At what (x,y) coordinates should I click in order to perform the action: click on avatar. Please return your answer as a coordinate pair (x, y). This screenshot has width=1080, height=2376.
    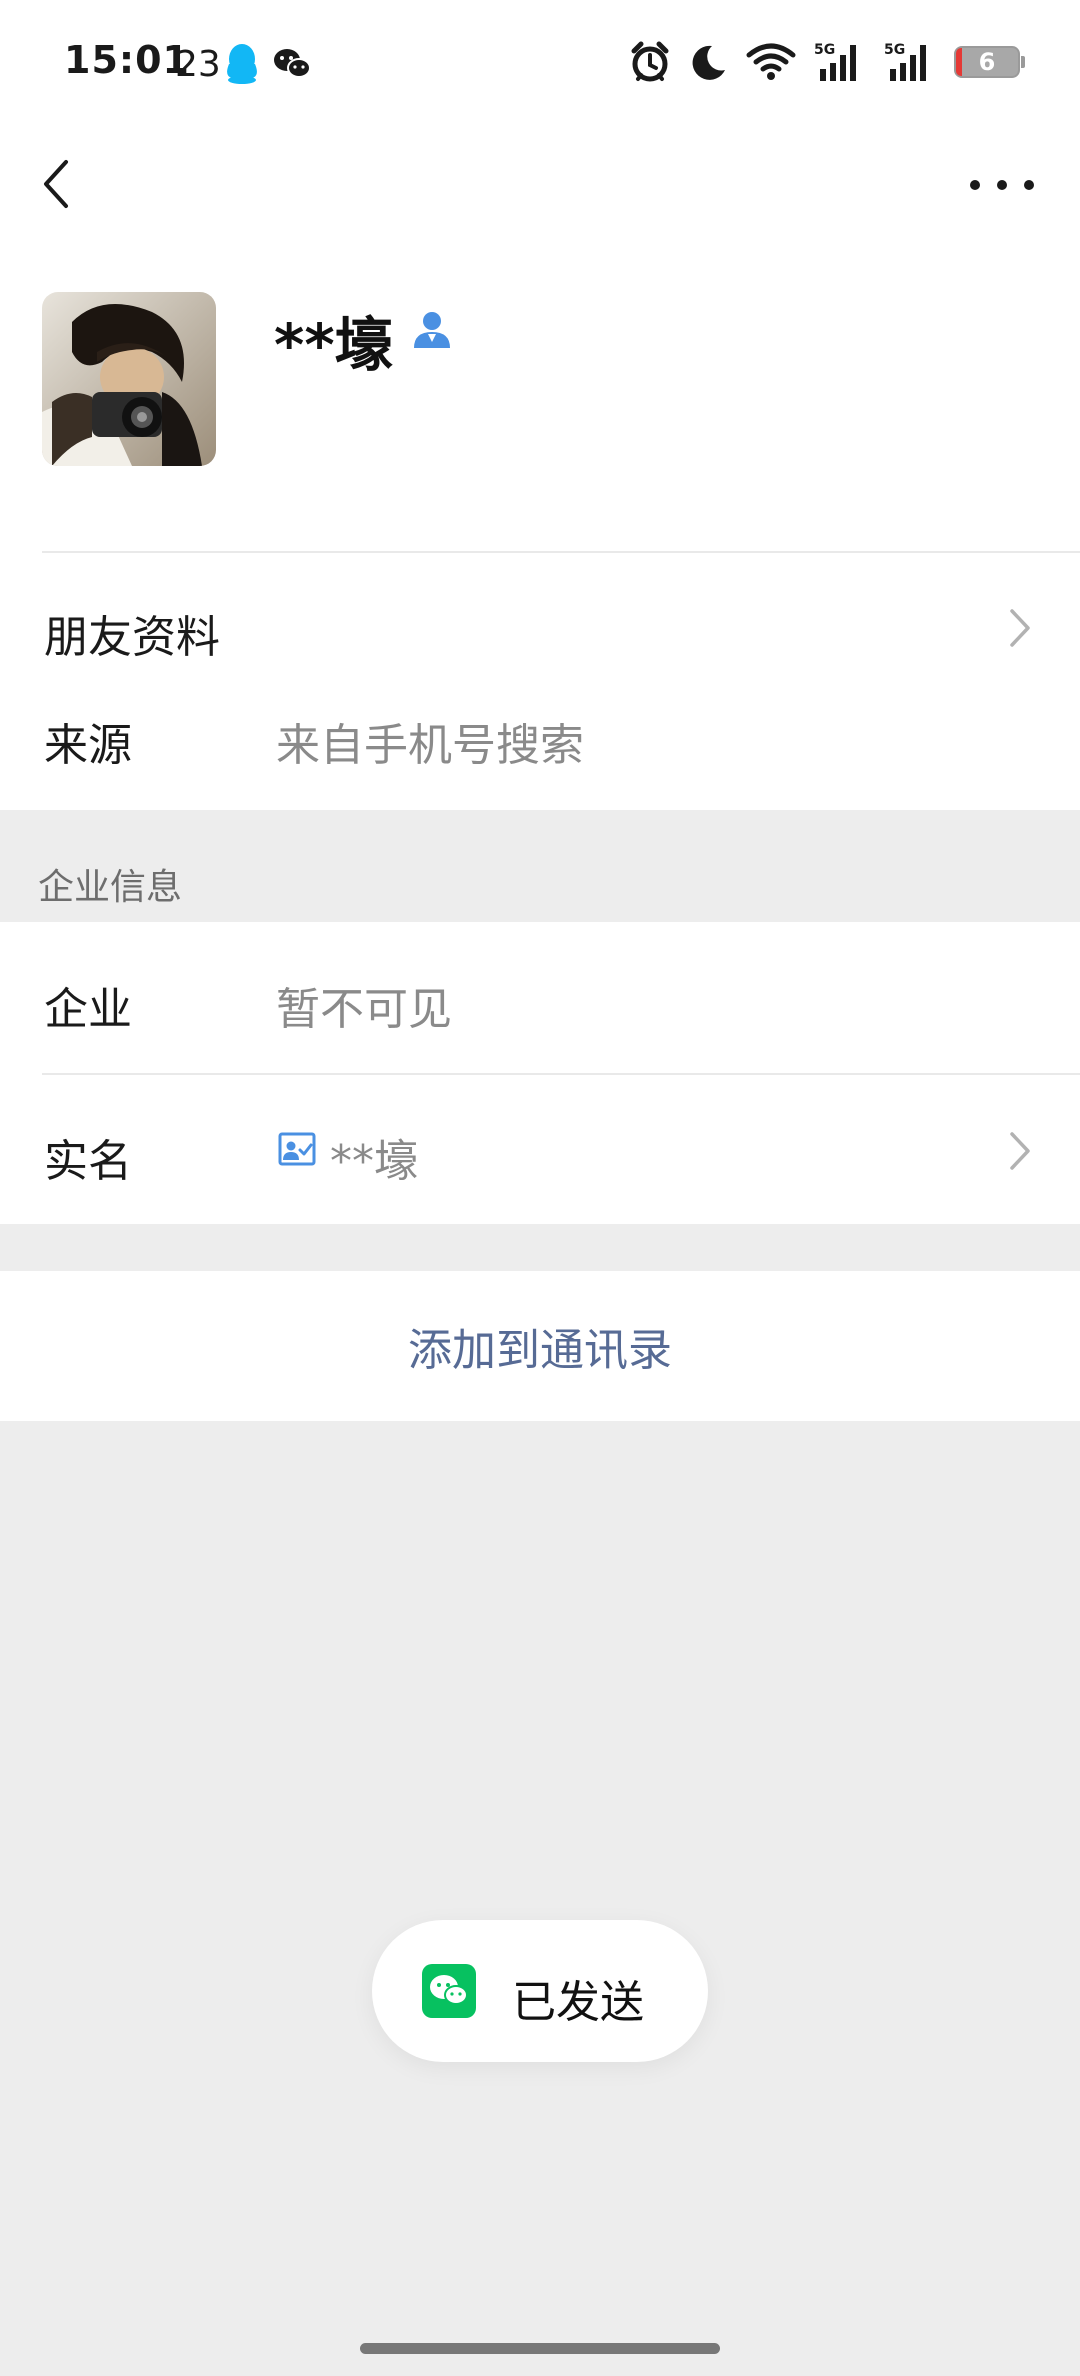
    Looking at the image, I should click on (129, 379).